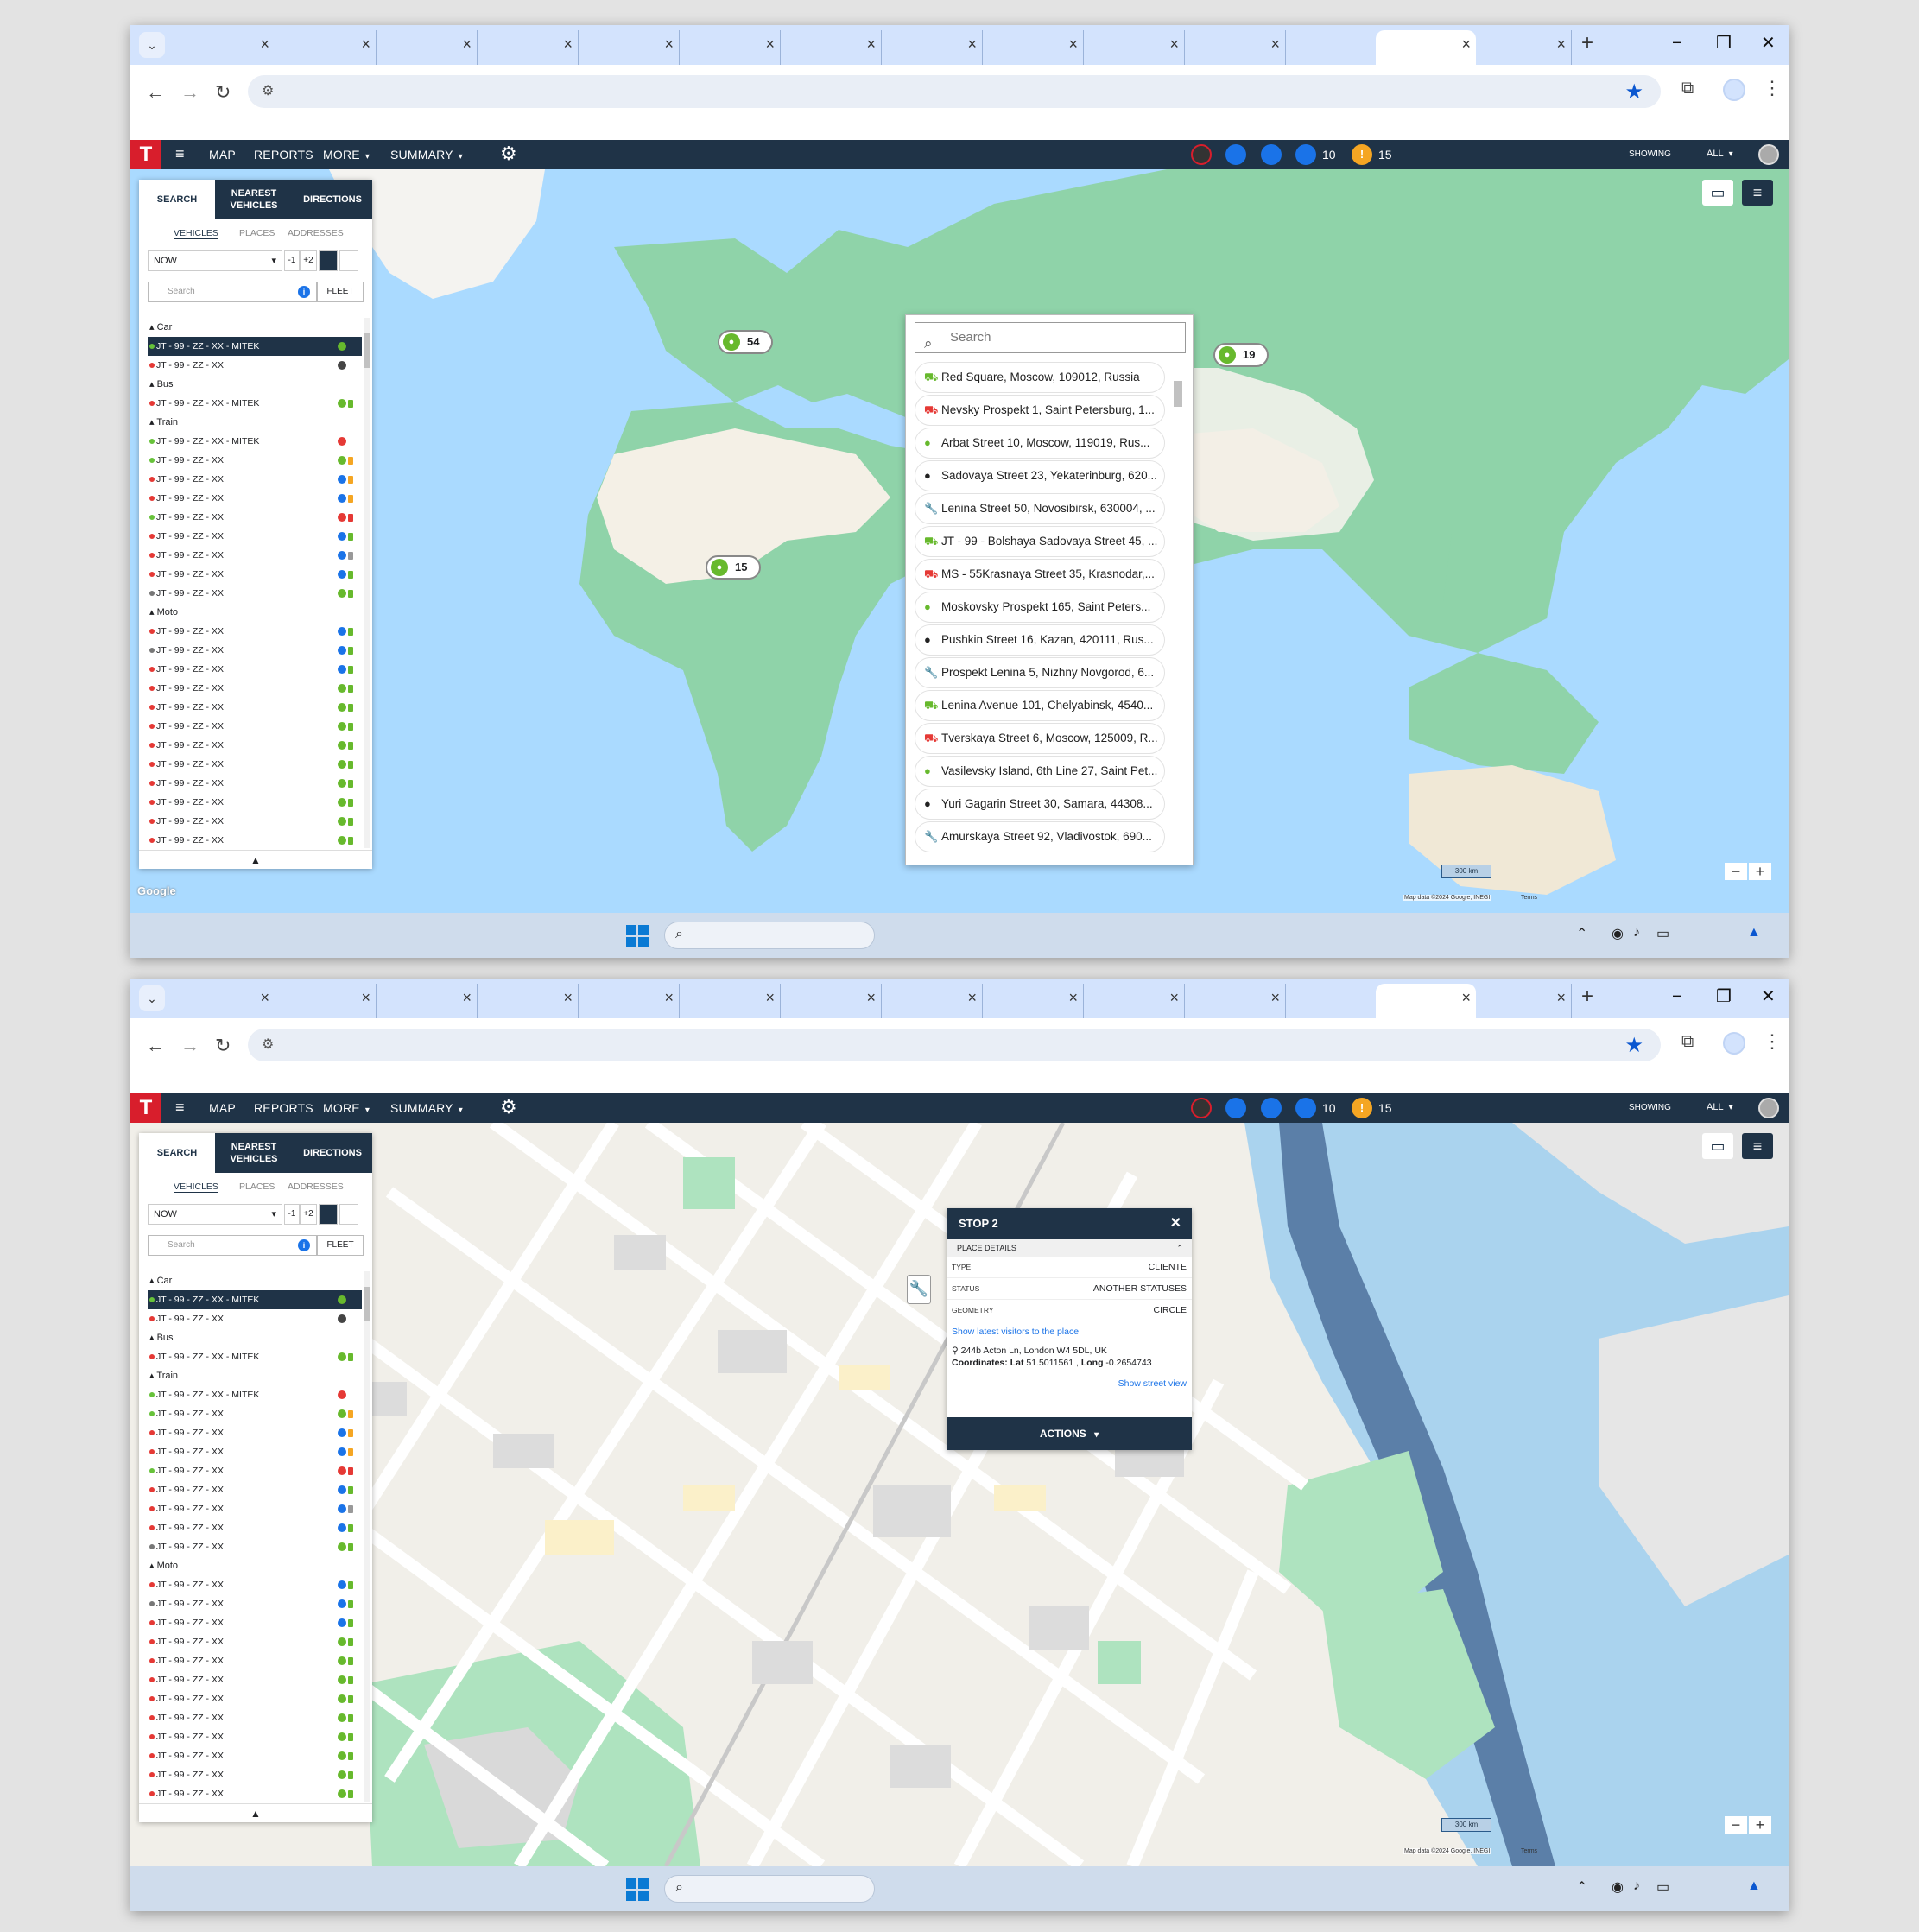  Describe the element at coordinates (1236, 154) in the screenshot. I see `vehicle-route-icon` at that location.